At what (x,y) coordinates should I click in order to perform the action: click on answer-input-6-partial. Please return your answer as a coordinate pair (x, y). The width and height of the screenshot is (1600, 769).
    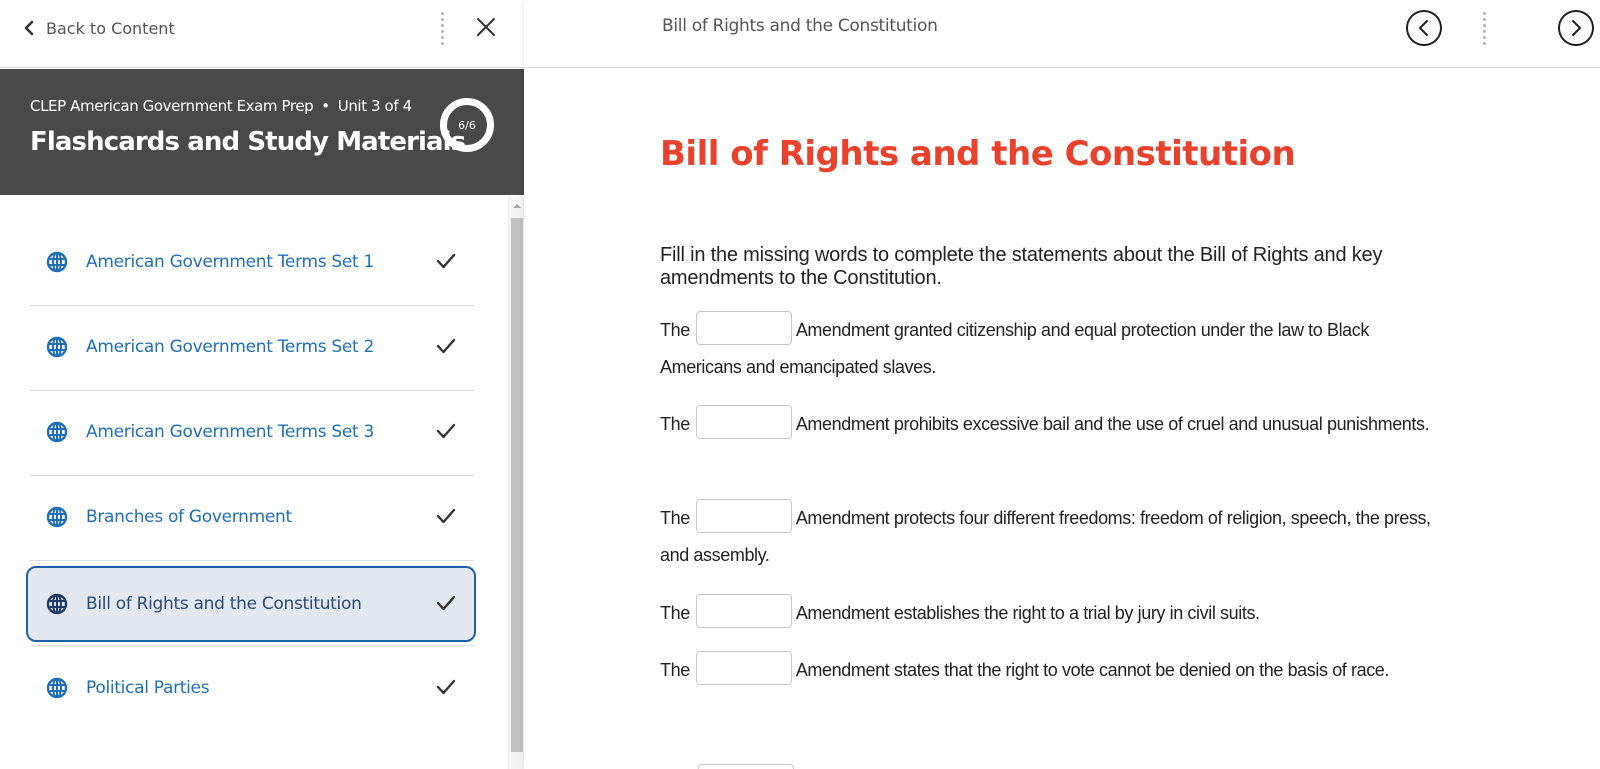
    Looking at the image, I should click on (746, 766).